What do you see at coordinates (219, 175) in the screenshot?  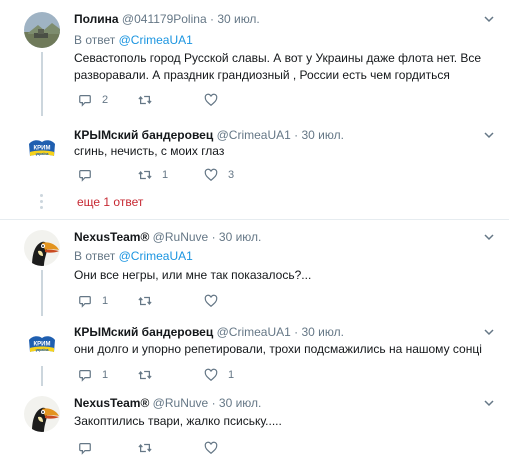 I see `like-button: 3` at bounding box center [219, 175].